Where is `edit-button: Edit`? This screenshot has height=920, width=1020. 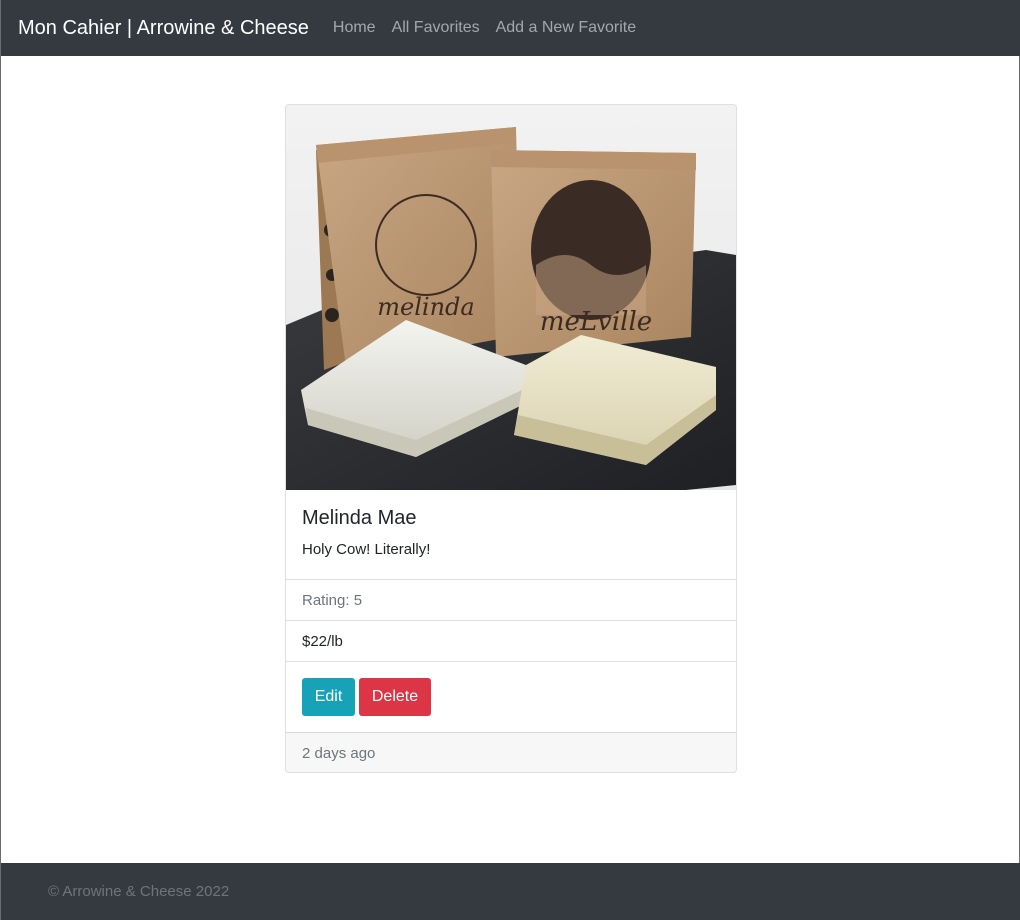 edit-button: Edit is located at coordinates (328, 697).